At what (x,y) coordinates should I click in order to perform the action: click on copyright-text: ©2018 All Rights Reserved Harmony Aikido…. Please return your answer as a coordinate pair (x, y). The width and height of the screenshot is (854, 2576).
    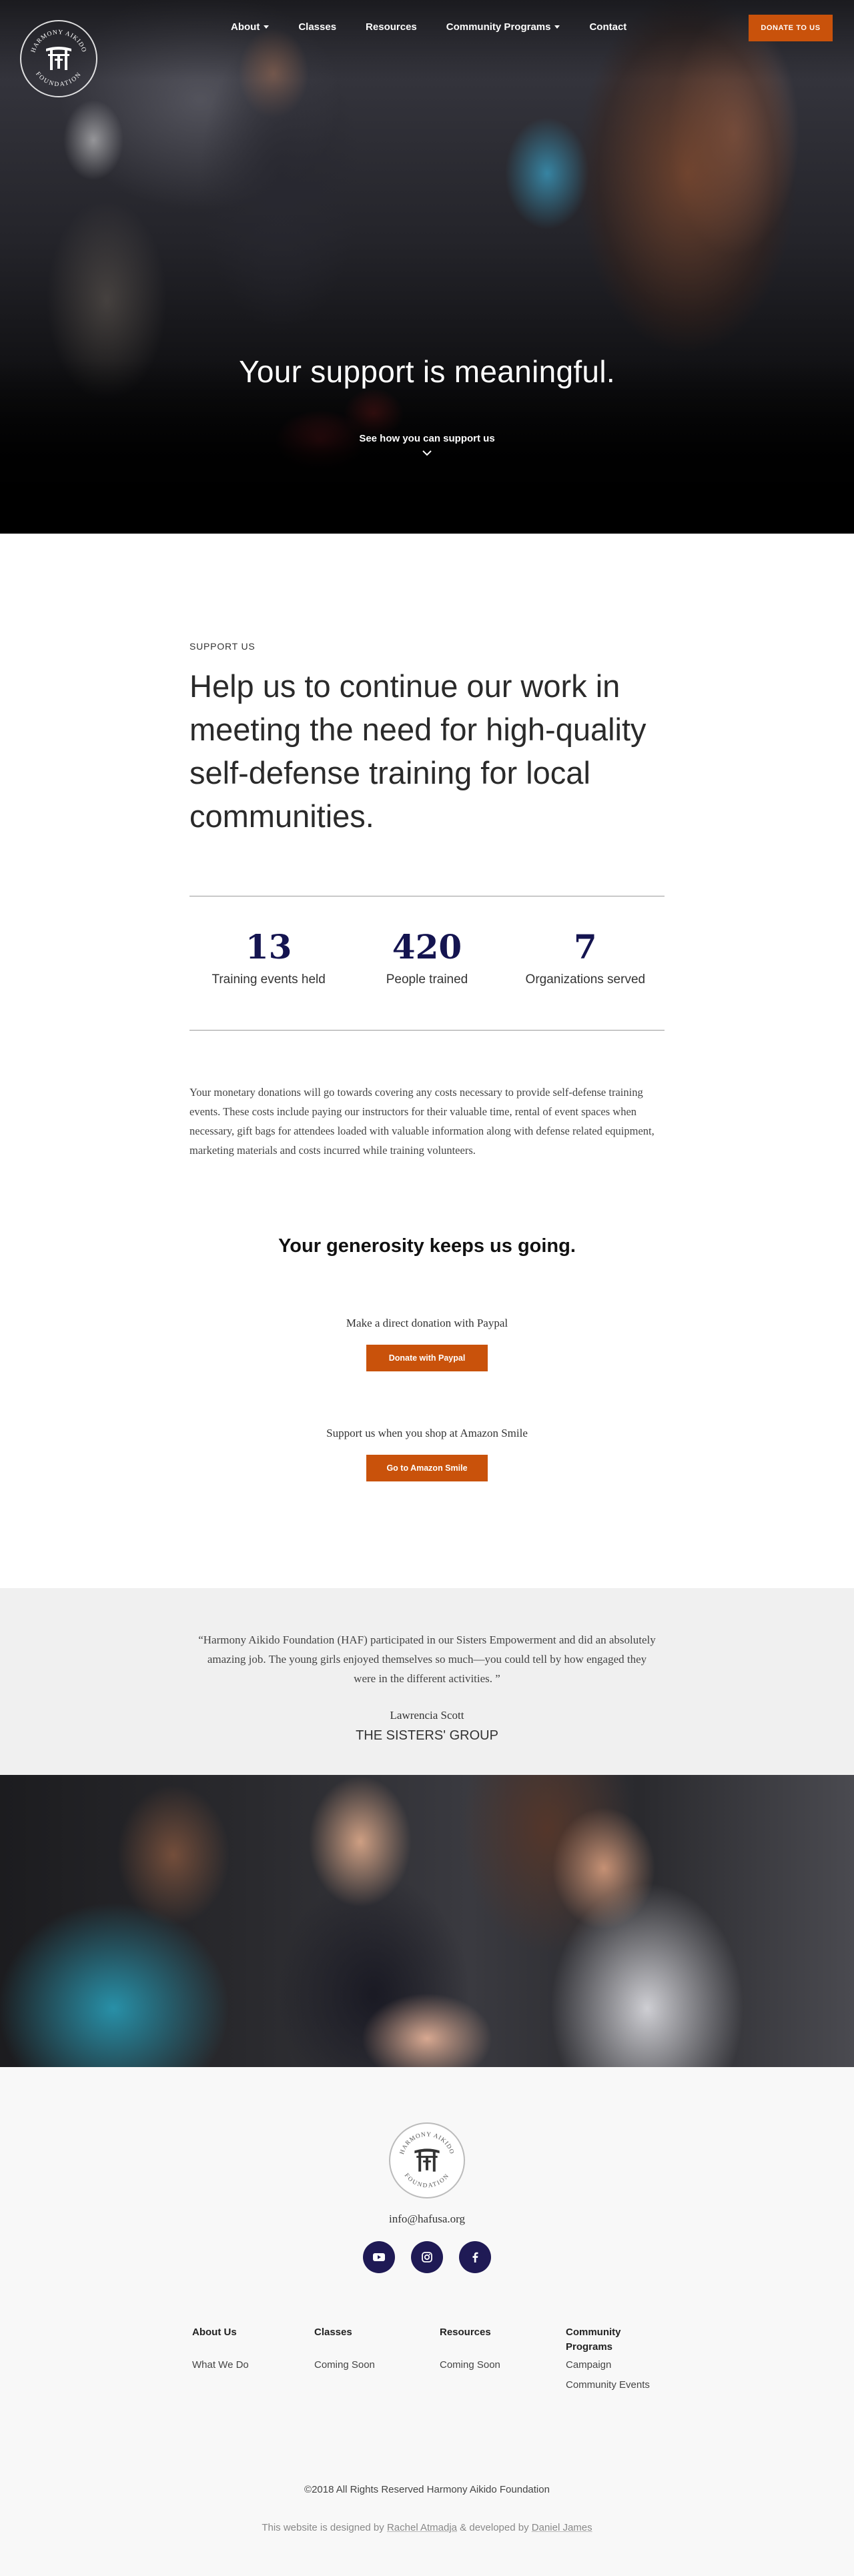
    Looking at the image, I should click on (427, 2489).